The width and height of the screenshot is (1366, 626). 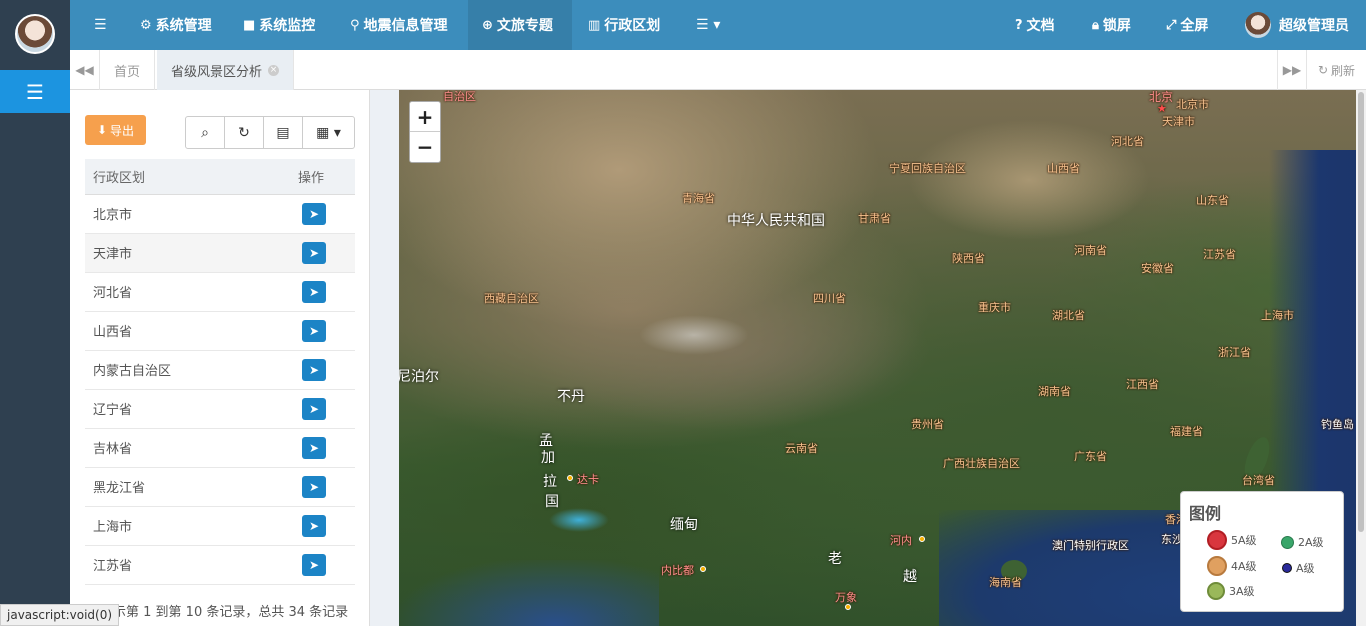 I want to click on search-icon: ⌕, so click(x=205, y=132).